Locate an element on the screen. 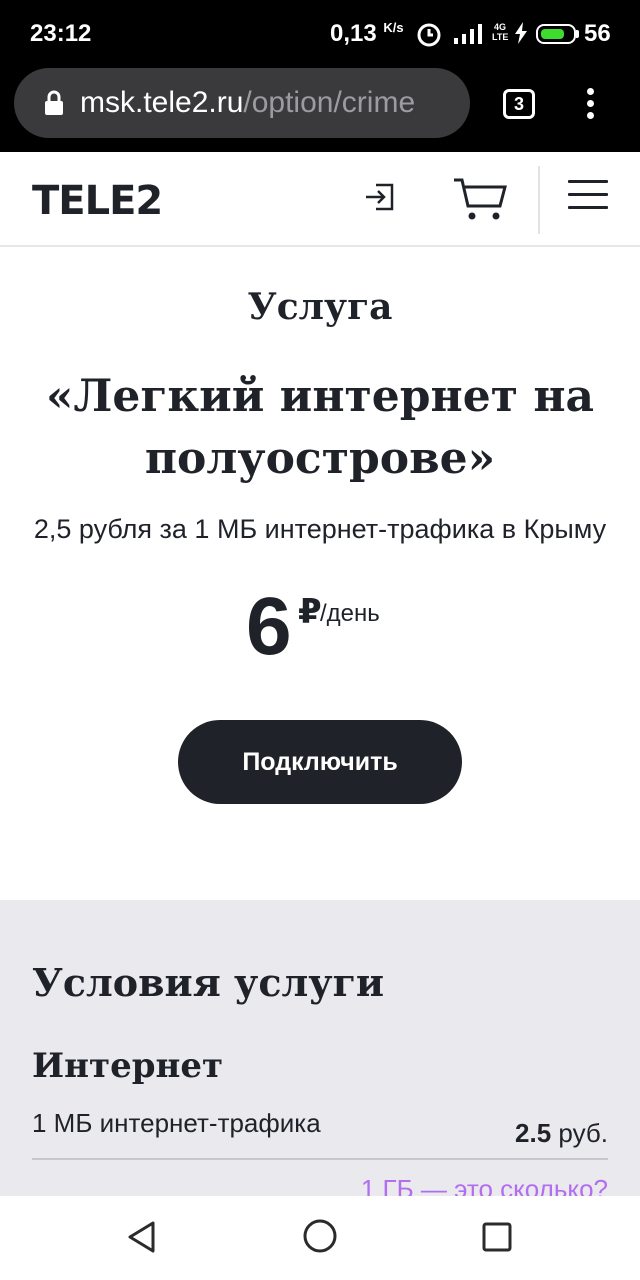  battery-fill is located at coordinates (552, 34).